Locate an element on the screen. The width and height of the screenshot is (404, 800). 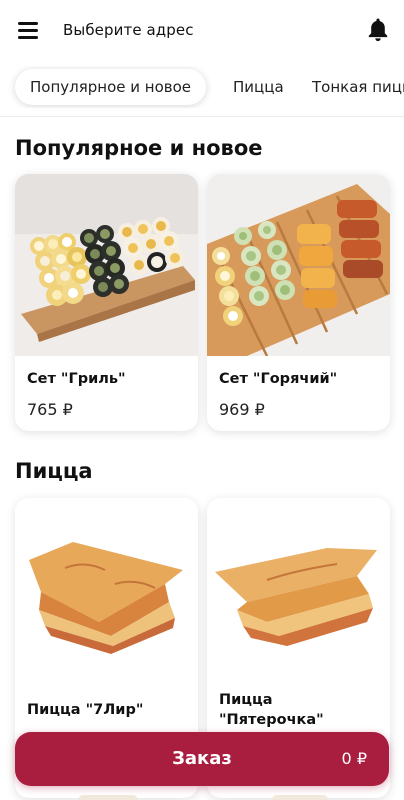
product-card-set-hot: Сет "Горячий" 969 ₽ is located at coordinates (298, 302).